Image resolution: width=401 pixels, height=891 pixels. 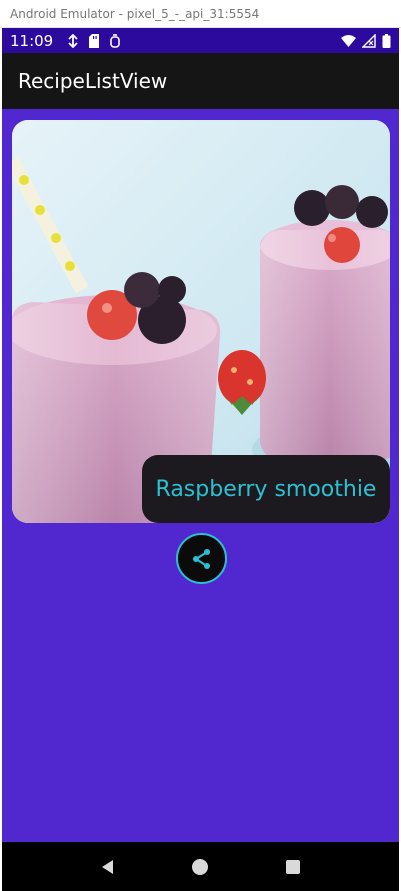 I want to click on share-button, so click(x=201, y=558).